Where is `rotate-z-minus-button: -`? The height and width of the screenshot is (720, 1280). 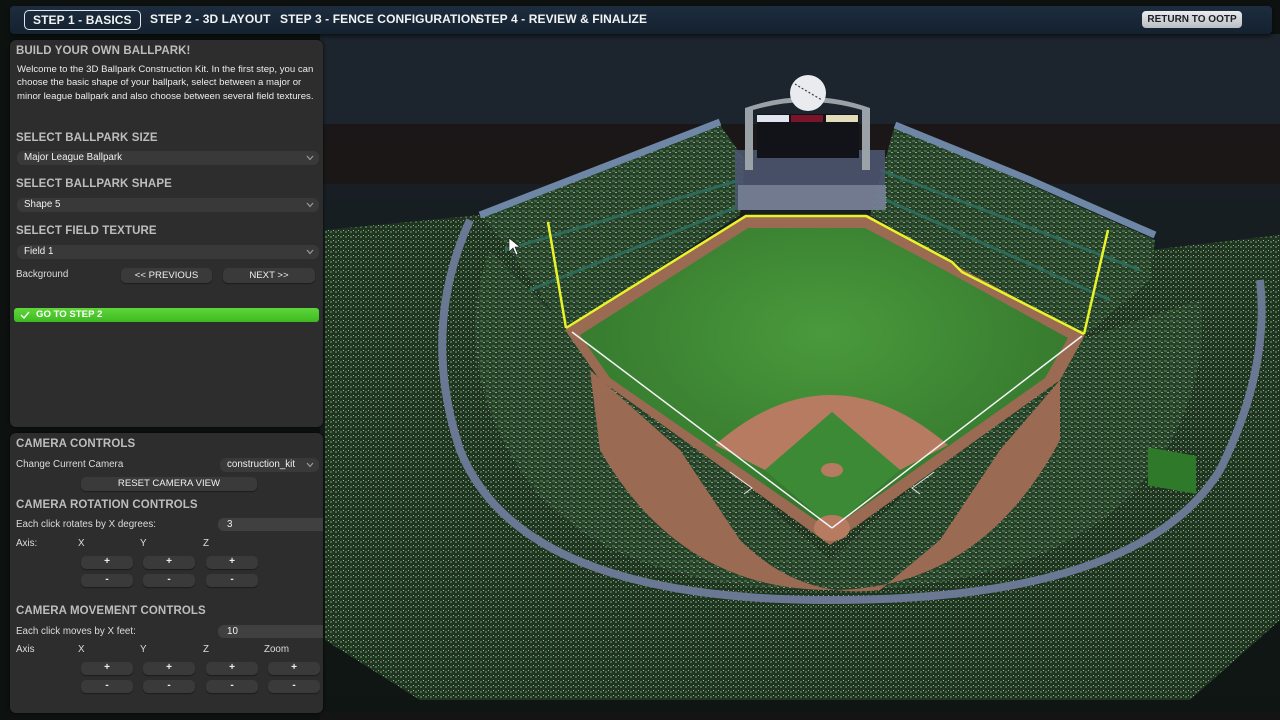 rotate-z-minus-button: - is located at coordinates (232, 580).